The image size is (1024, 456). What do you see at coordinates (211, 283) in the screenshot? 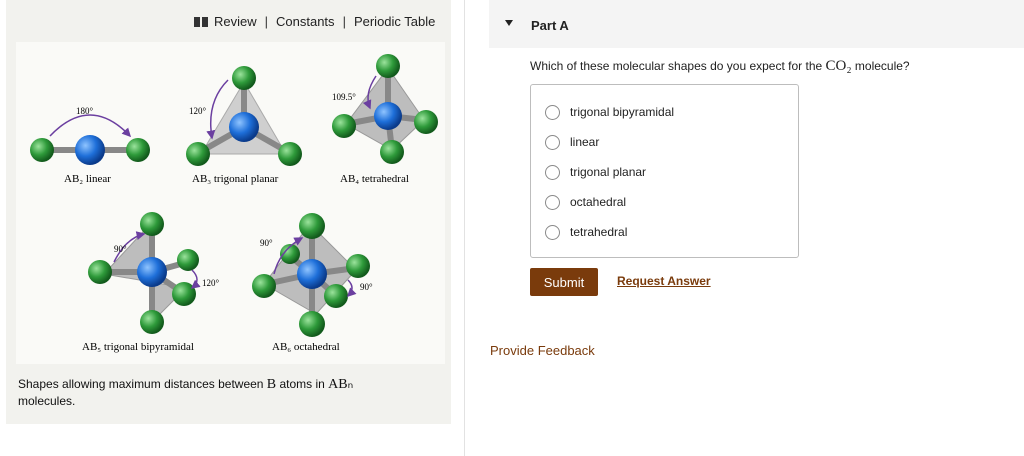
I see `angle-label-tbp-equatorial: 120°` at bounding box center [211, 283].